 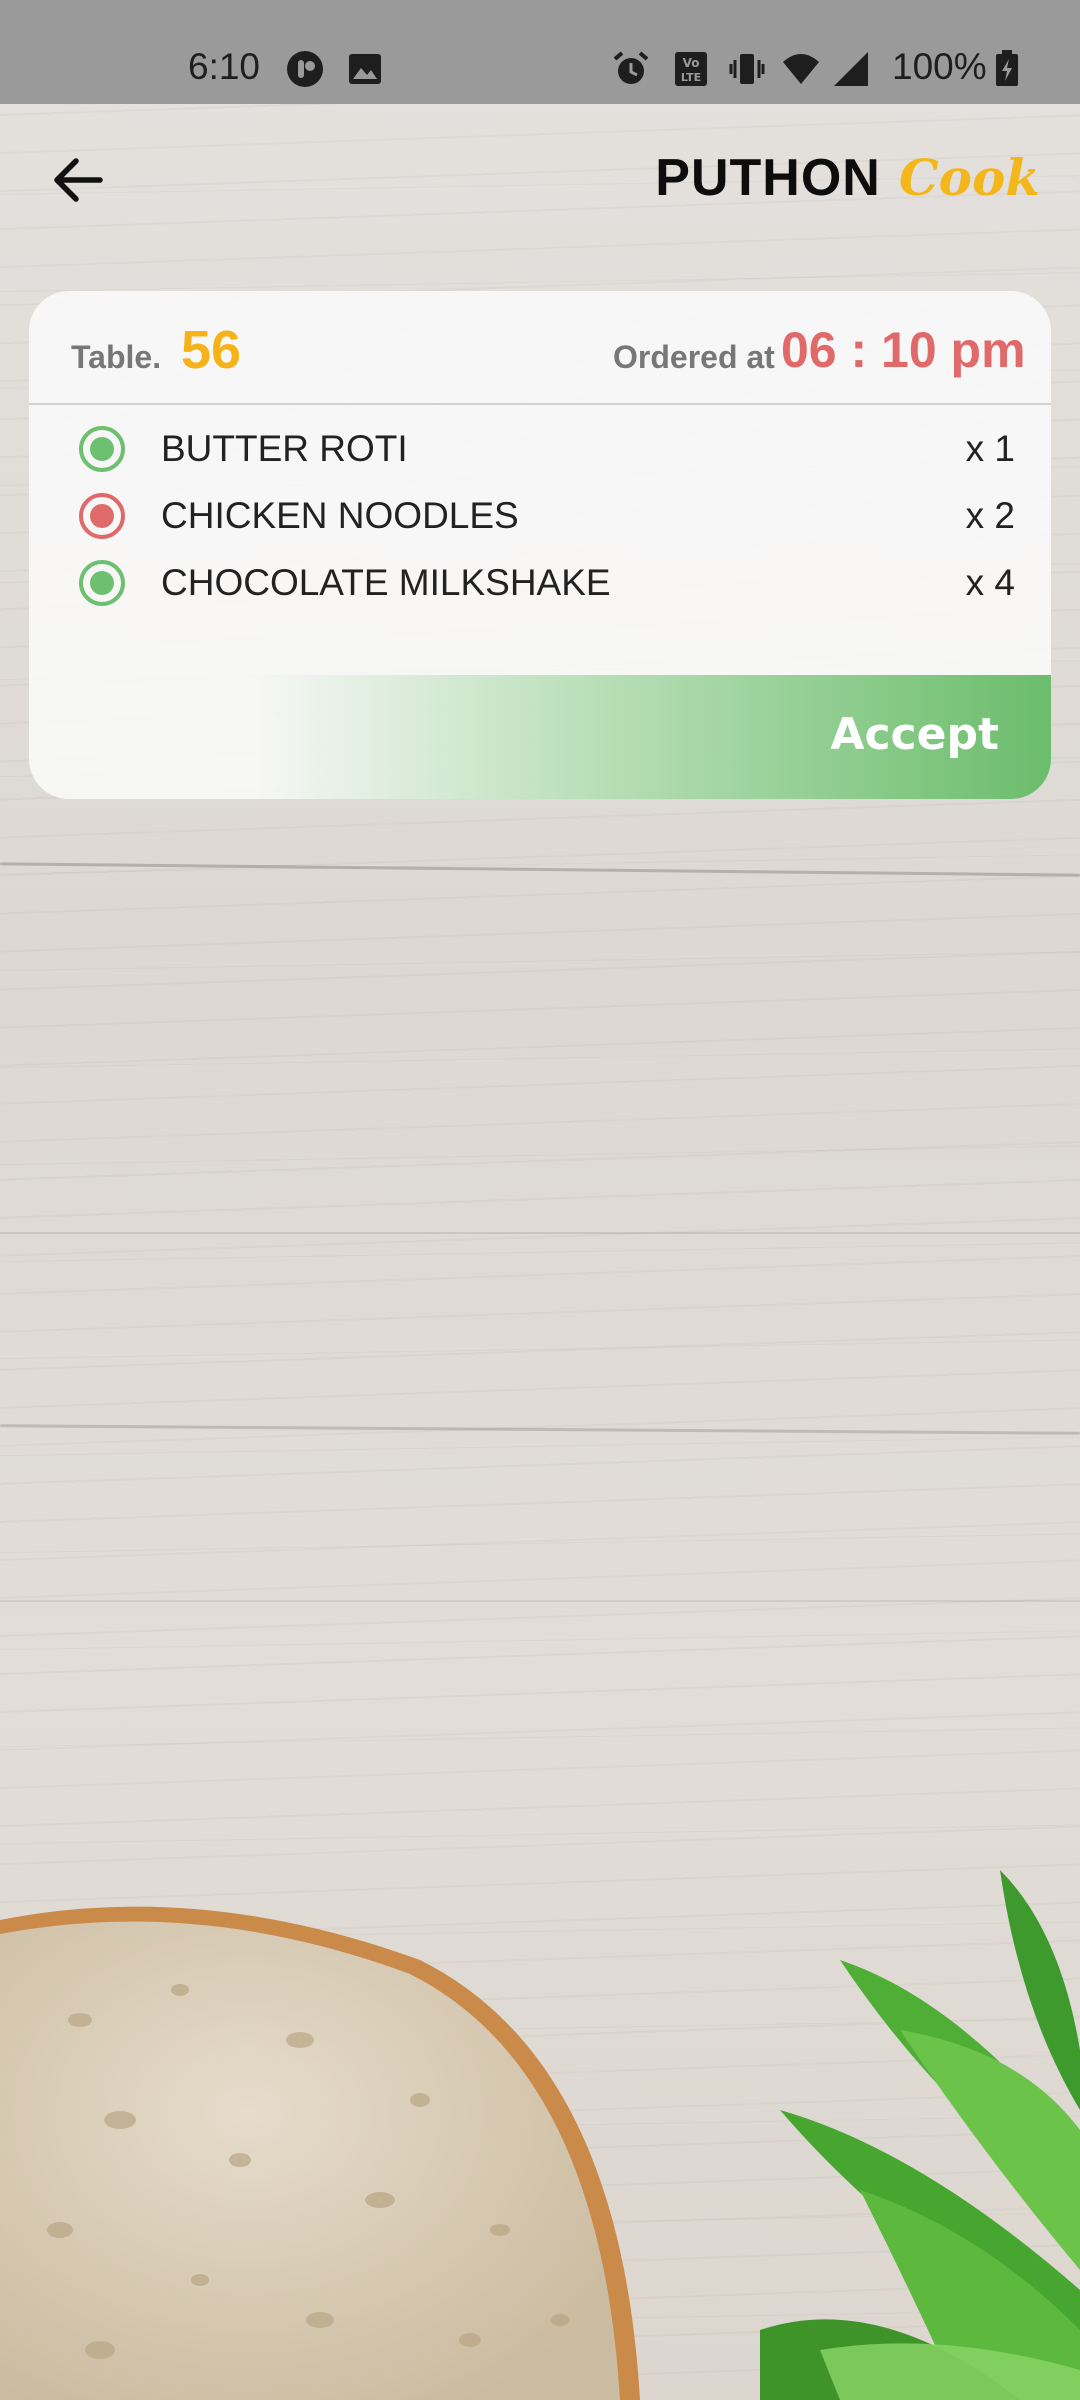 I want to click on bread-slice-image, so click(x=320, y=2153).